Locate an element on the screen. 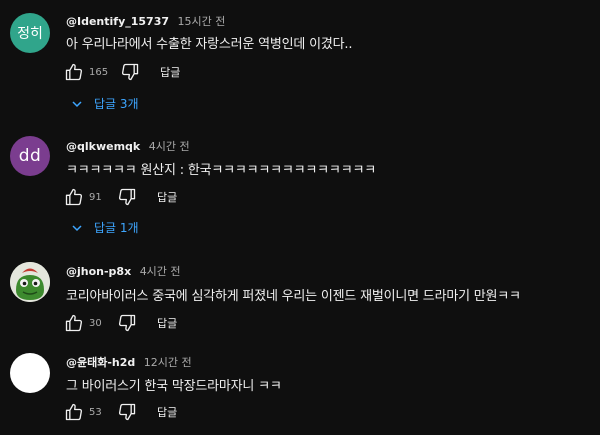  view-replies-button: 답글 3개 is located at coordinates (105, 103).